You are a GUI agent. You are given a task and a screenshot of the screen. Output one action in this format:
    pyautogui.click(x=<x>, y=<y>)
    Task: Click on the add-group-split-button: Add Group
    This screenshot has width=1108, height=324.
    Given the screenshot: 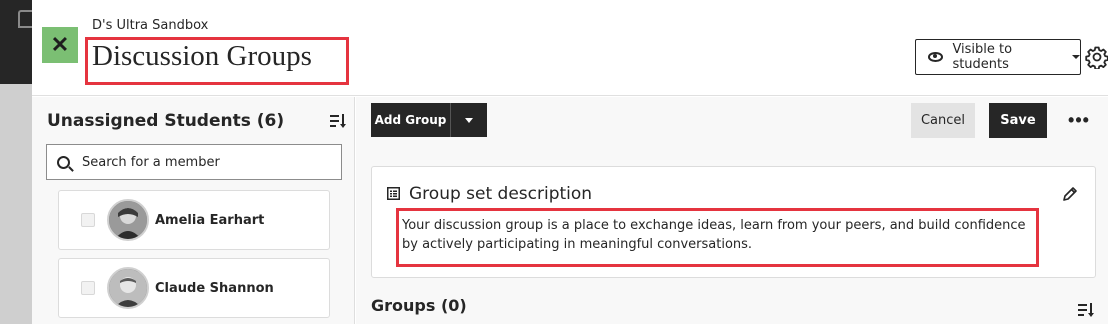 What is the action you would take?
    pyautogui.click(x=429, y=120)
    